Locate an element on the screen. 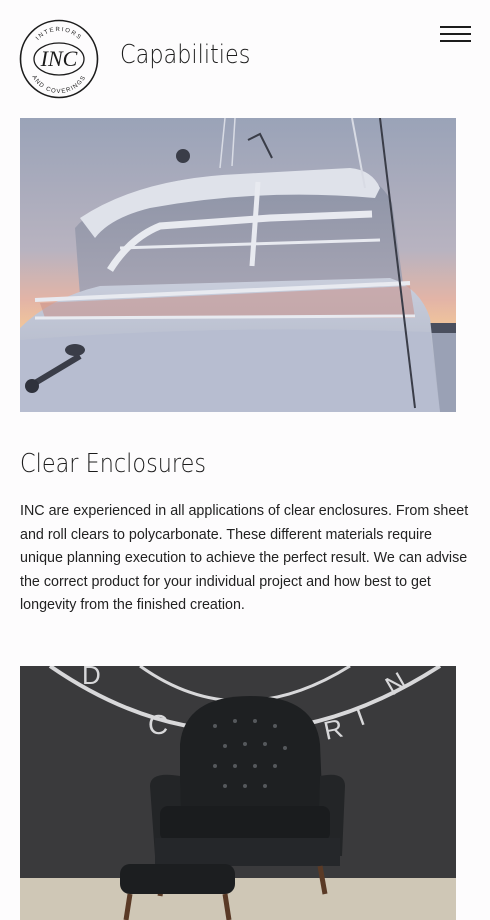 The image size is (490, 920). svg-text: D is located at coordinates (91, 678).